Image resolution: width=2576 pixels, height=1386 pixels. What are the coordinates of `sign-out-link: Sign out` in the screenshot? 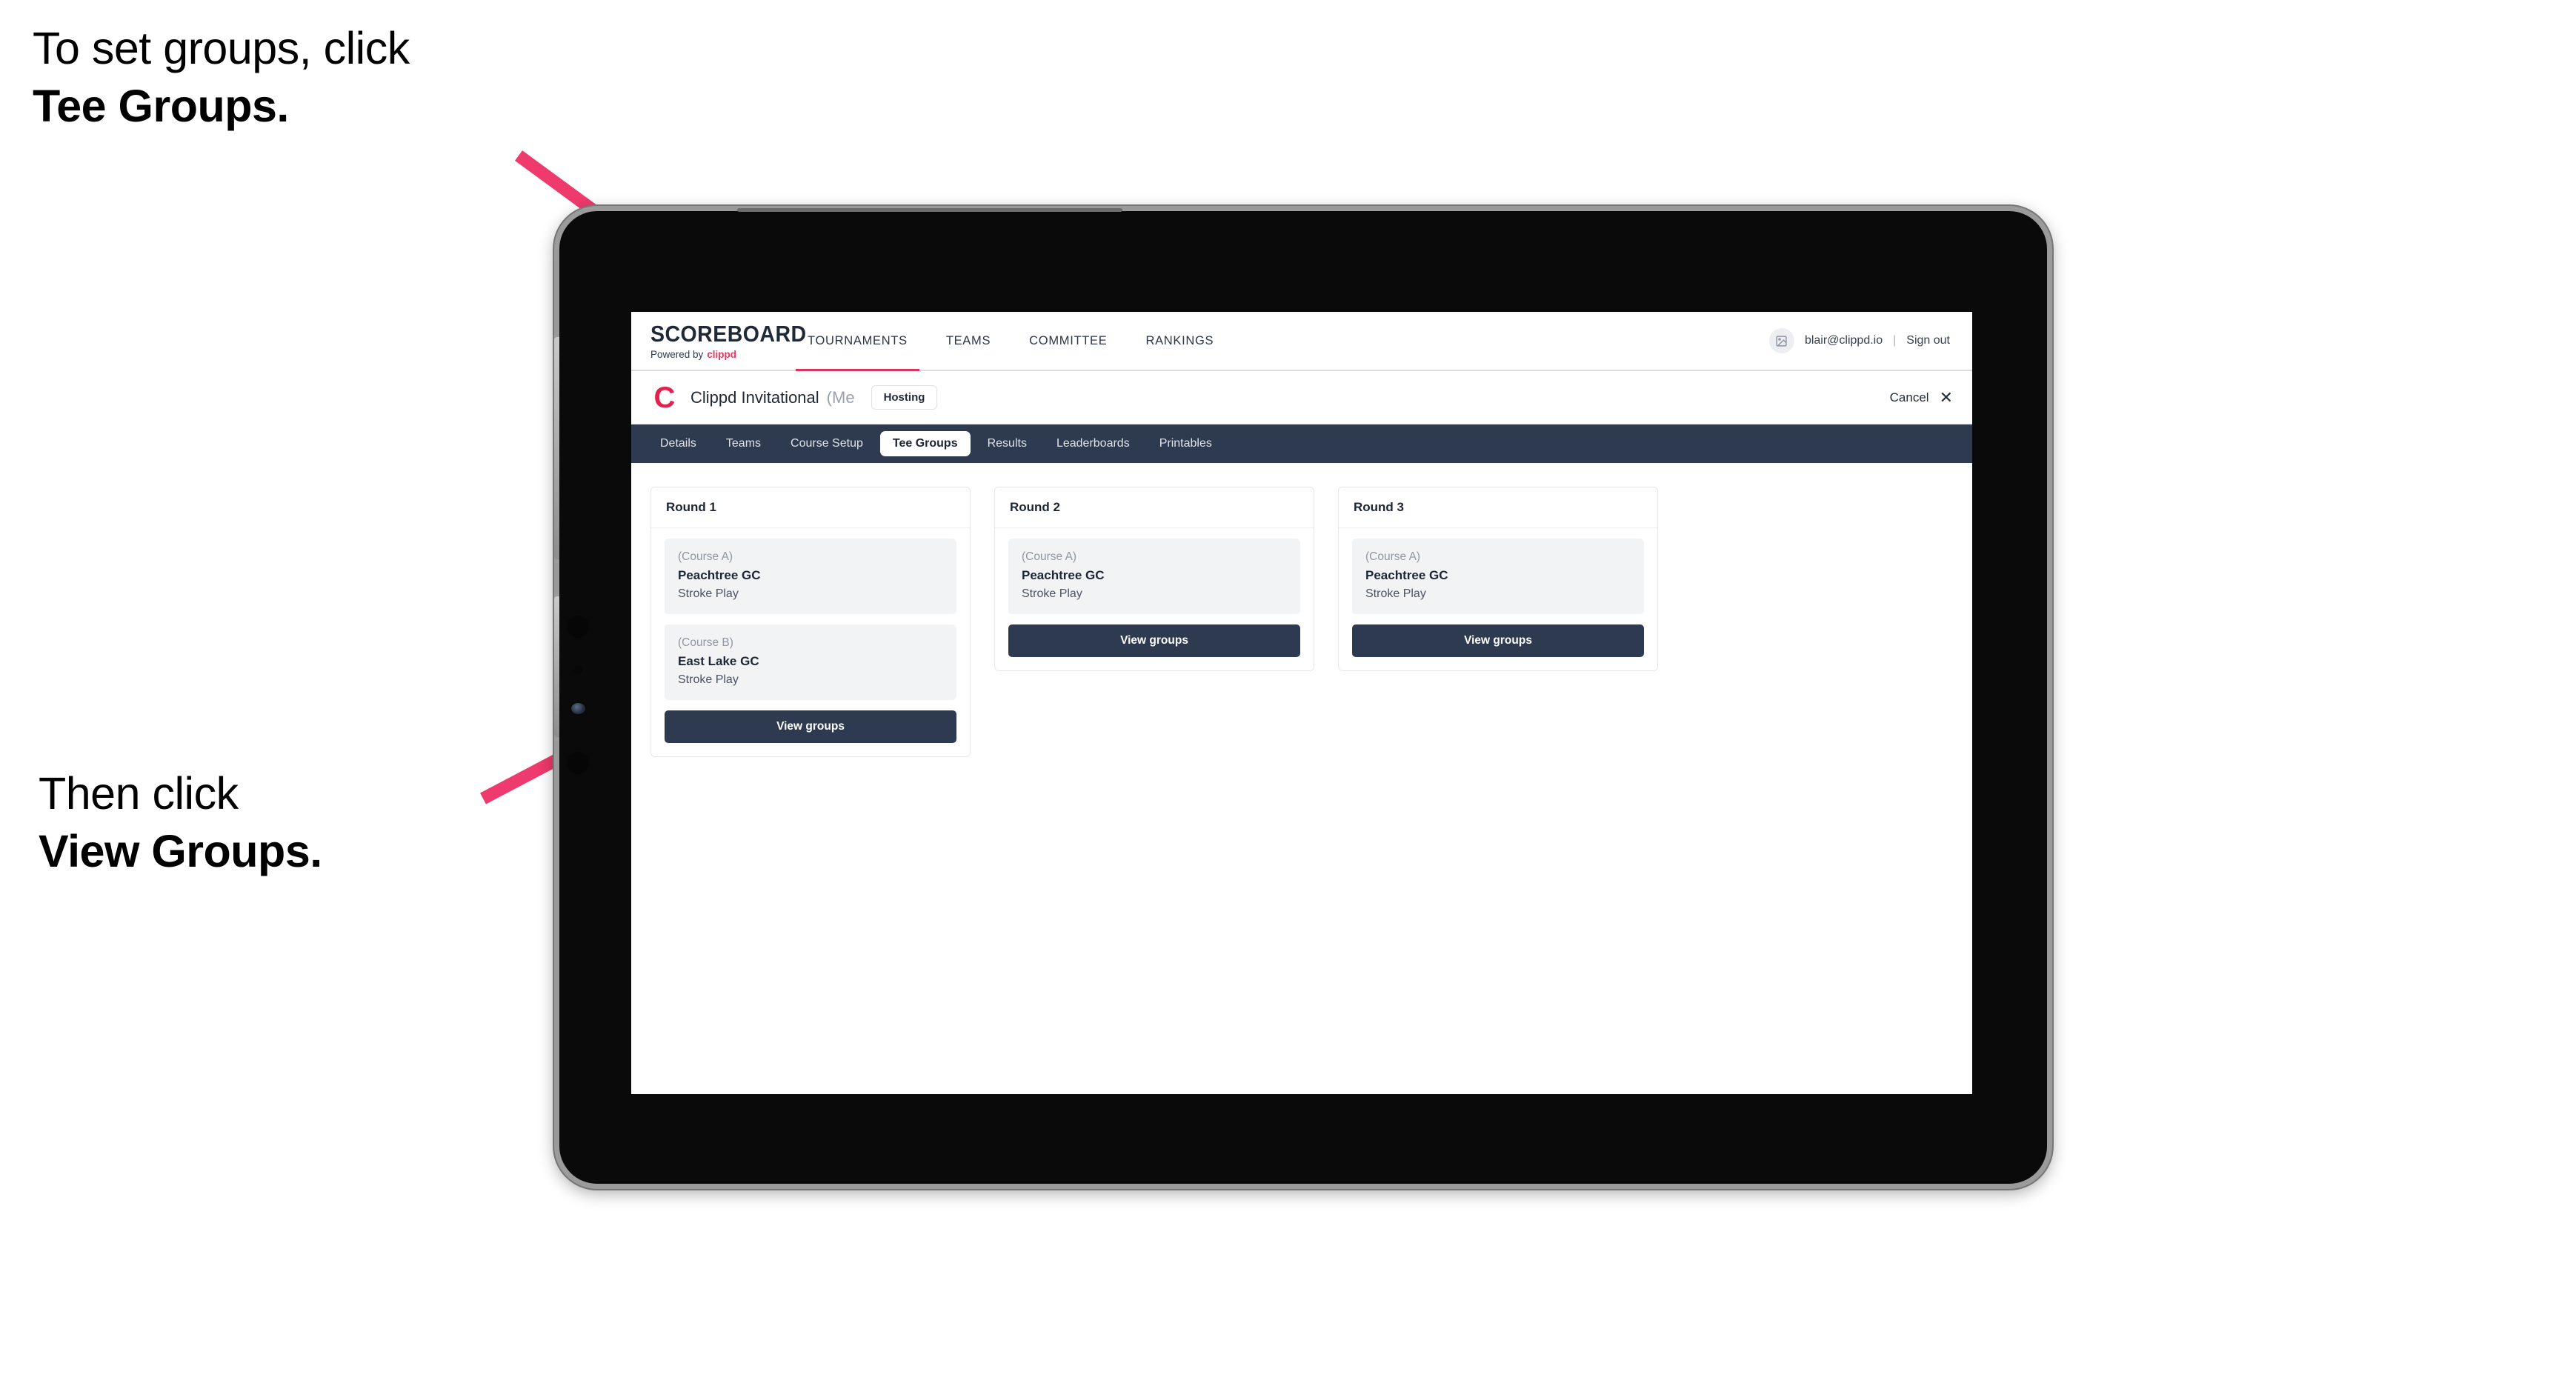 It's located at (1928, 340).